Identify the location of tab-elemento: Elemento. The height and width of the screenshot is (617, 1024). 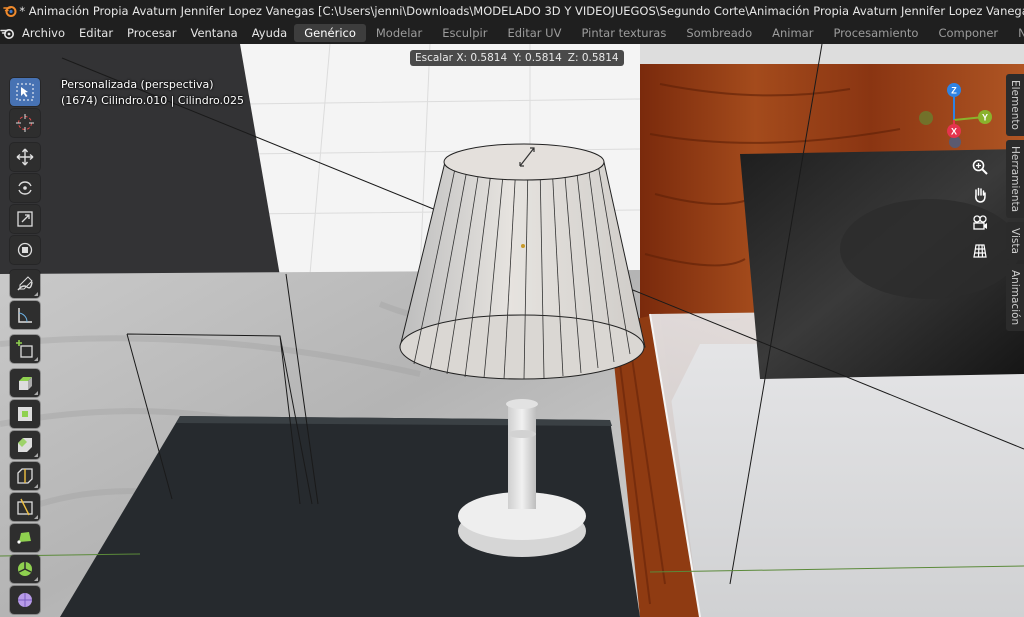
(1015, 105).